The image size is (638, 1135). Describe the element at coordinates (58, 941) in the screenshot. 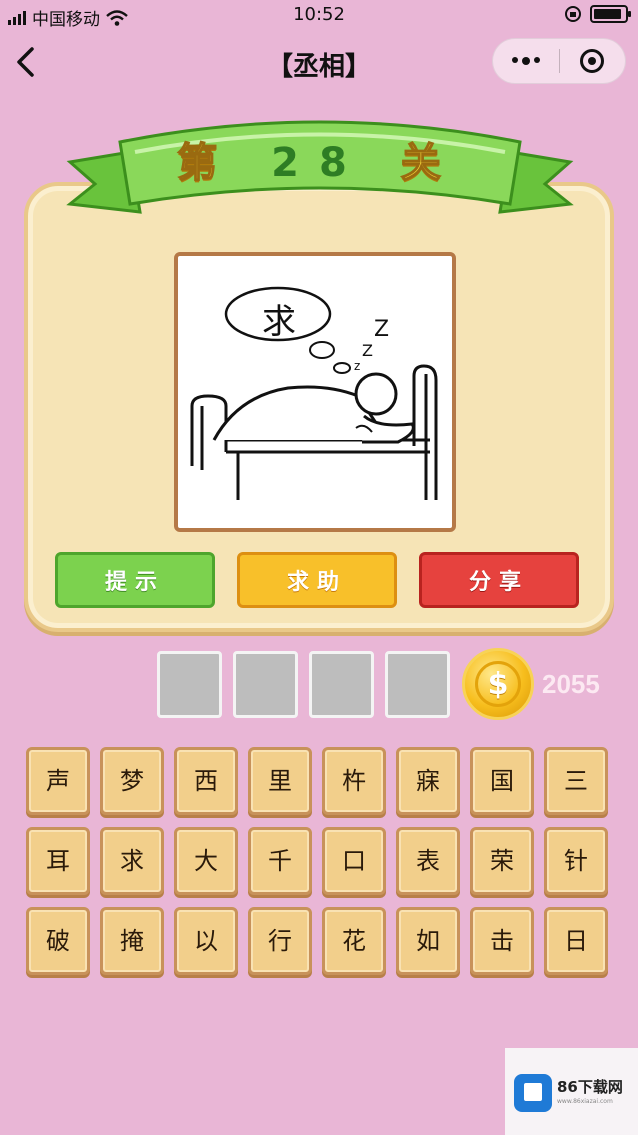

I see `char-tile: 破` at that location.